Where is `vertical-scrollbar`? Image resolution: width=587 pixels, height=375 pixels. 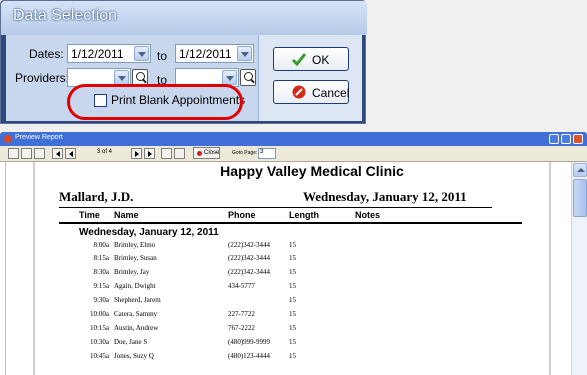
vertical-scrollbar is located at coordinates (579, 268).